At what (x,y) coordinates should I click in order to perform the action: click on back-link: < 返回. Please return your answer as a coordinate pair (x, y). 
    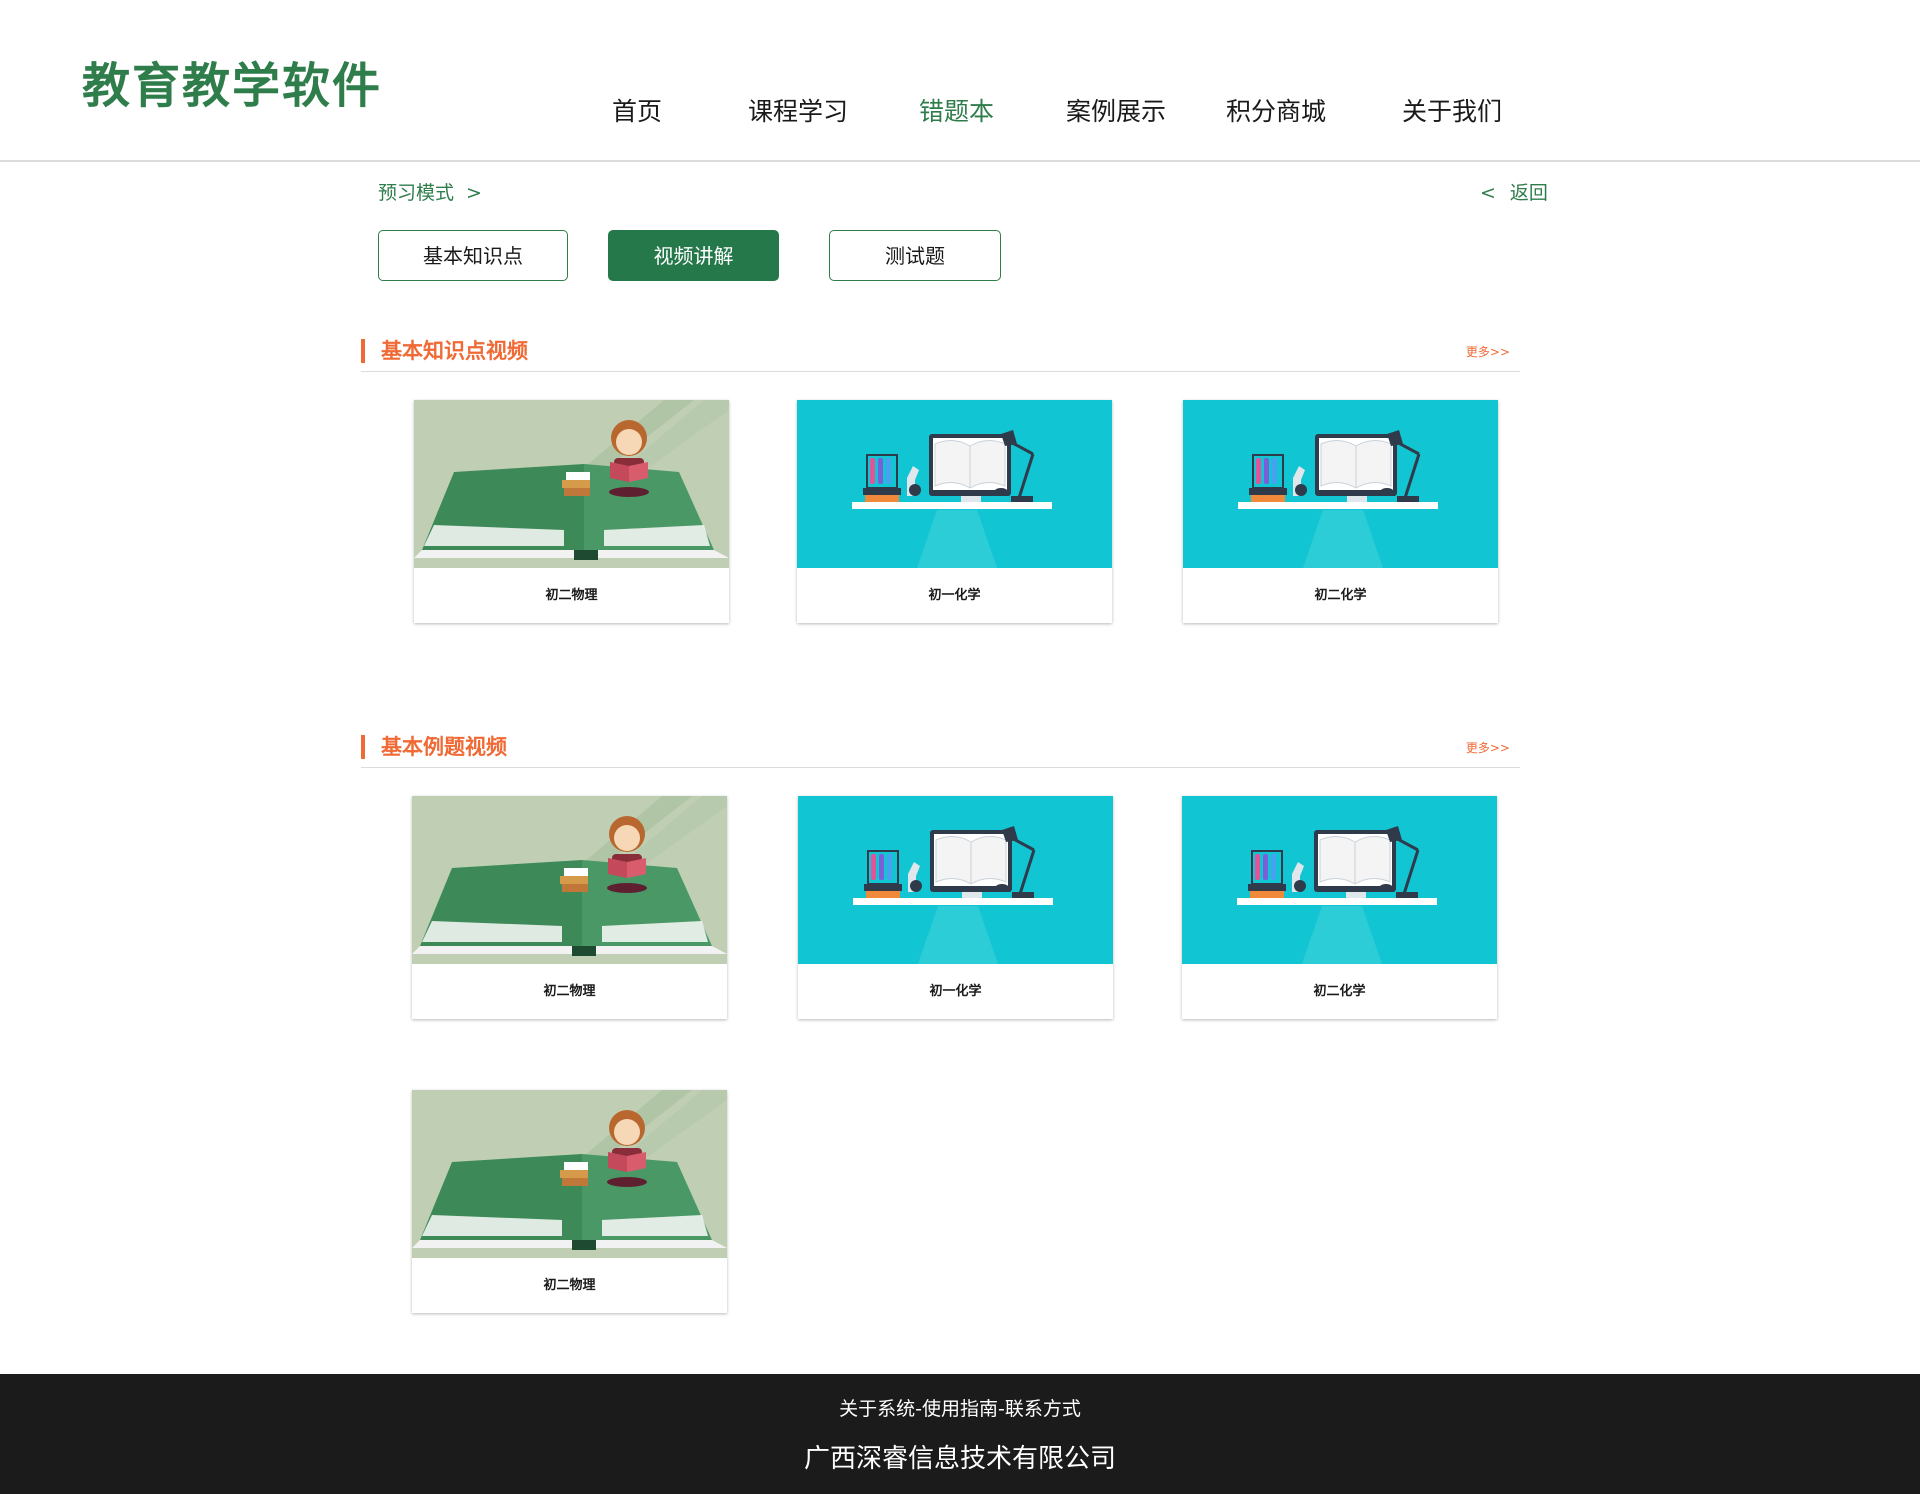
    Looking at the image, I should click on (1514, 193).